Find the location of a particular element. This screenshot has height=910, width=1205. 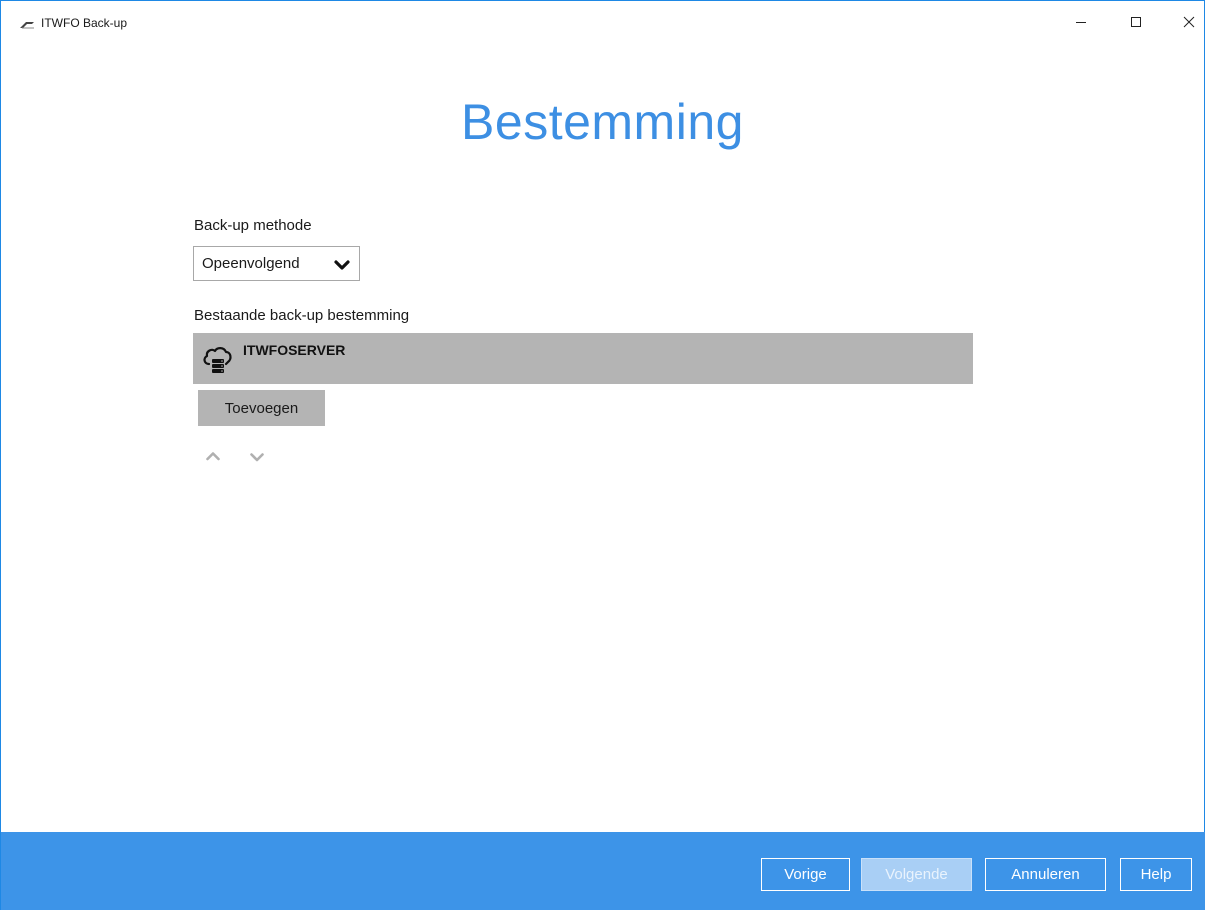

move-down-button is located at coordinates (257, 455).